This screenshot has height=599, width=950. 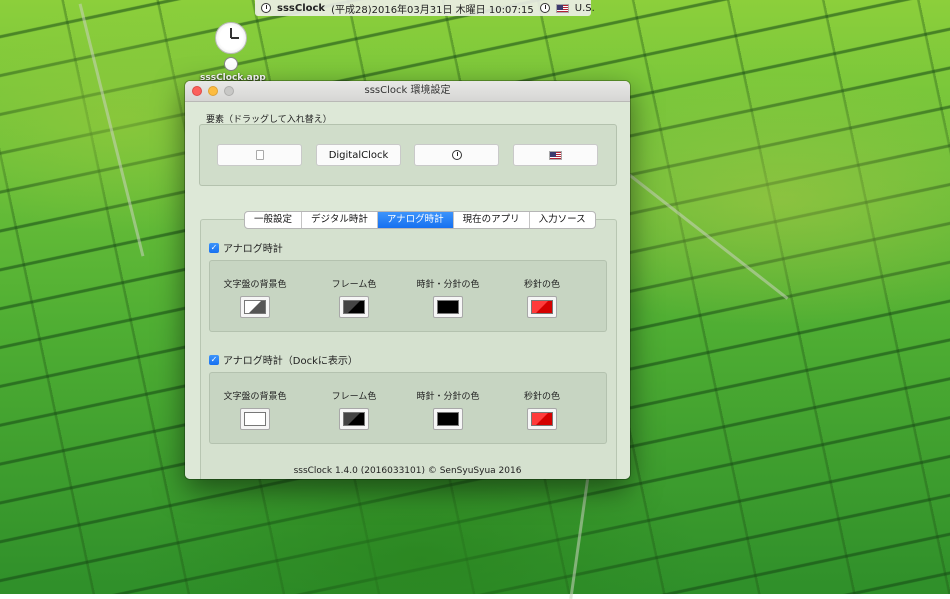 I want to click on desktop-app-icon: sssClock.app, so click(x=233, y=52).